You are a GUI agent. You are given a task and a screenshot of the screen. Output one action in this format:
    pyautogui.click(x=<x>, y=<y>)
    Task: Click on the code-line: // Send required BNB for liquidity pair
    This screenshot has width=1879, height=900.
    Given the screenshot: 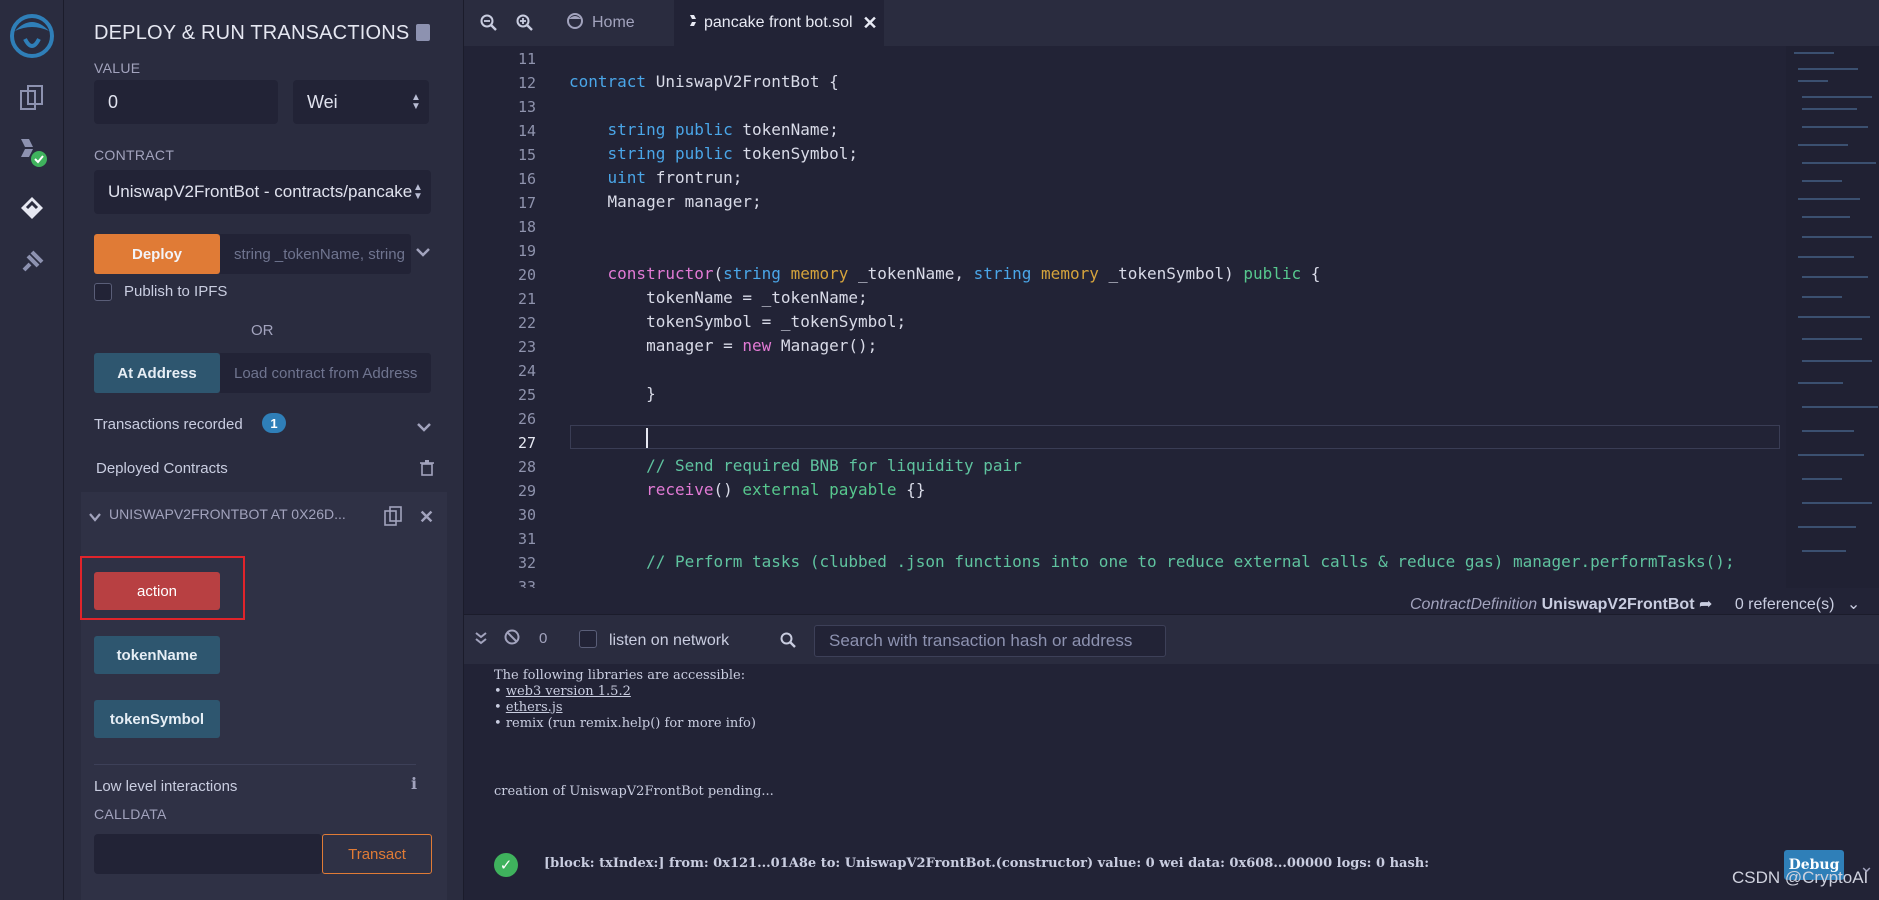 What is the action you would take?
    pyautogui.click(x=834, y=465)
    